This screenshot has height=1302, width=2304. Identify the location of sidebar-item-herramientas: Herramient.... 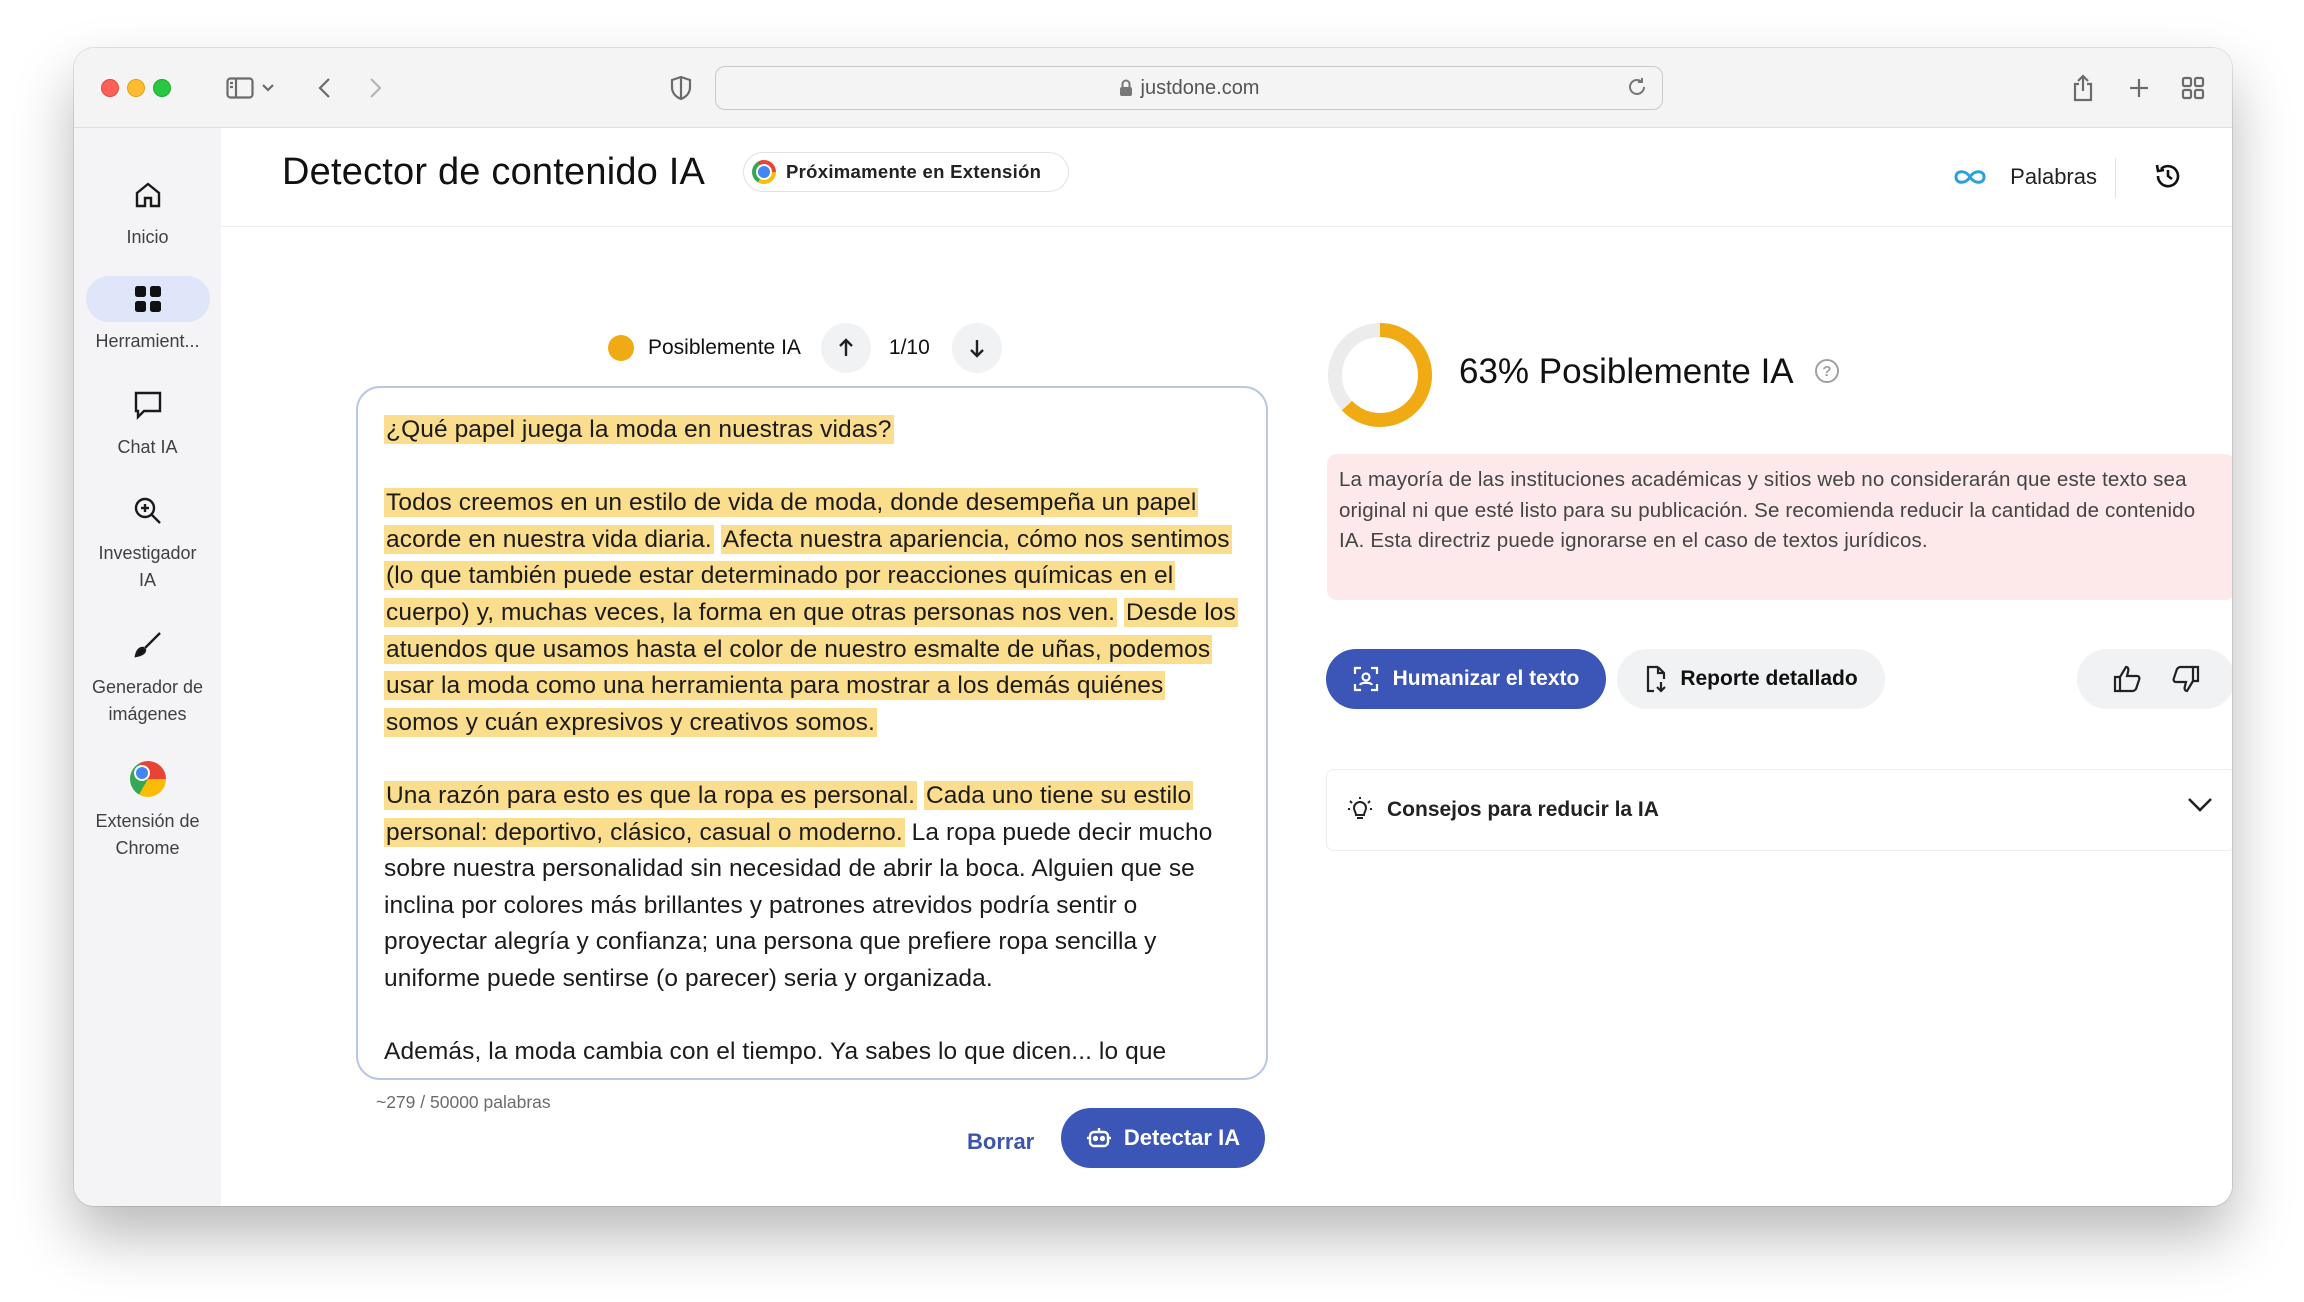
(147, 315).